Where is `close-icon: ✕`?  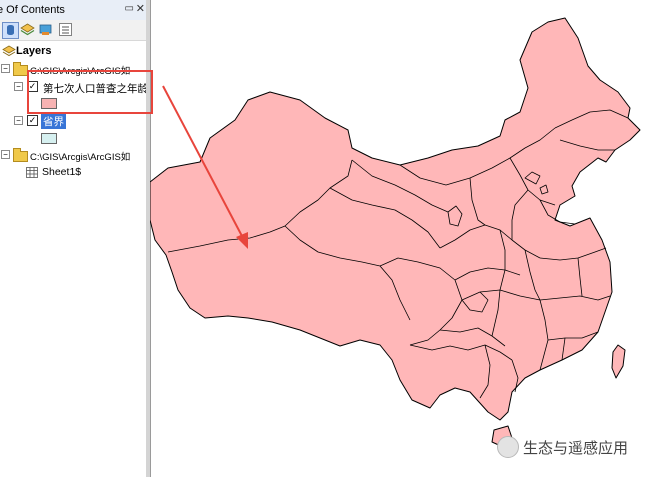 close-icon: ✕ is located at coordinates (140, 8).